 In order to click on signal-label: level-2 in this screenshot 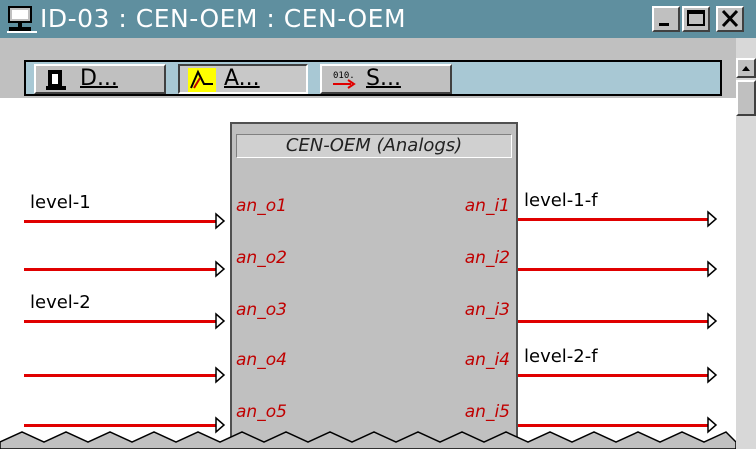, I will do `click(60, 302)`.